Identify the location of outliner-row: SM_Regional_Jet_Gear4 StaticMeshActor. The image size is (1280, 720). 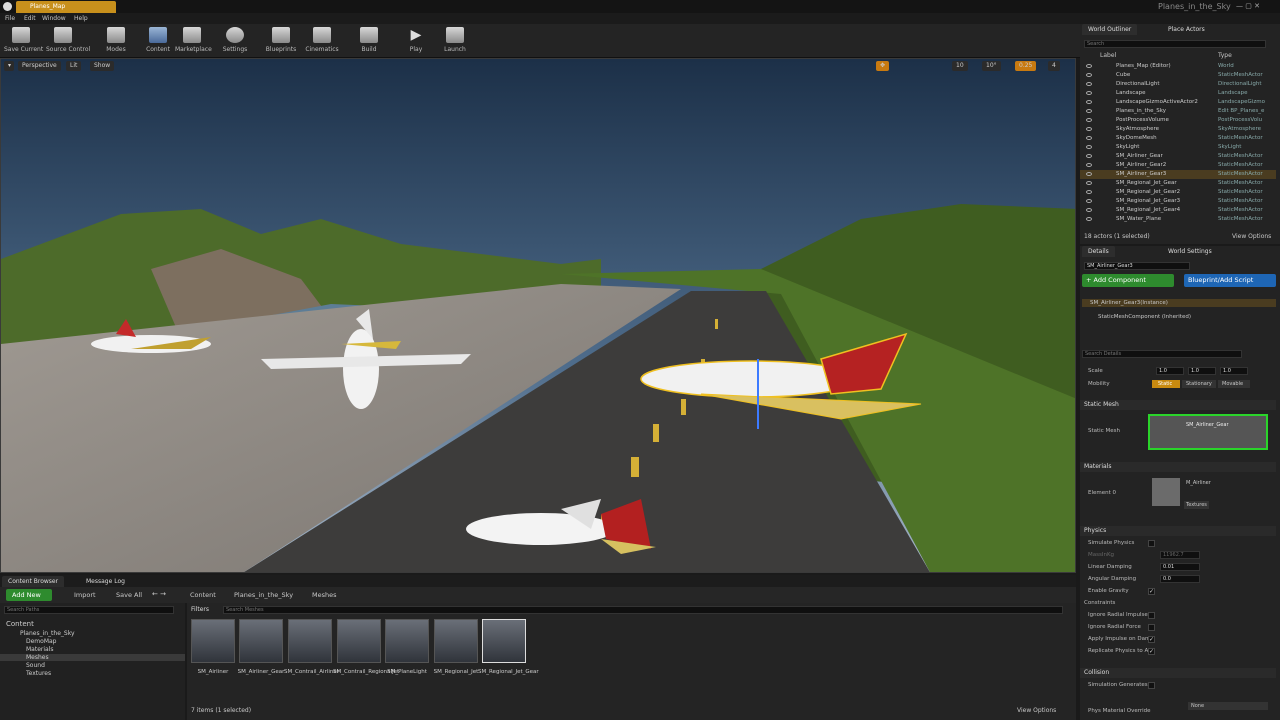
(1178, 210).